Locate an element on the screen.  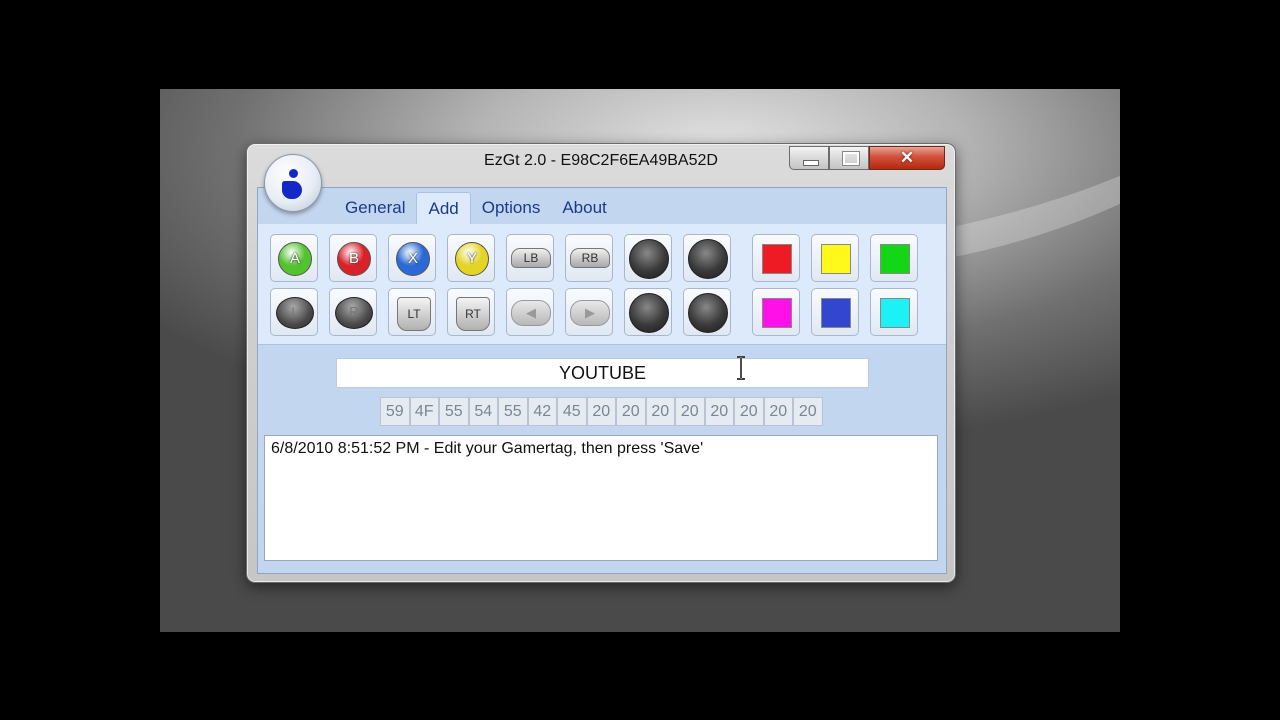
x-button-icon: X is located at coordinates (413, 259).